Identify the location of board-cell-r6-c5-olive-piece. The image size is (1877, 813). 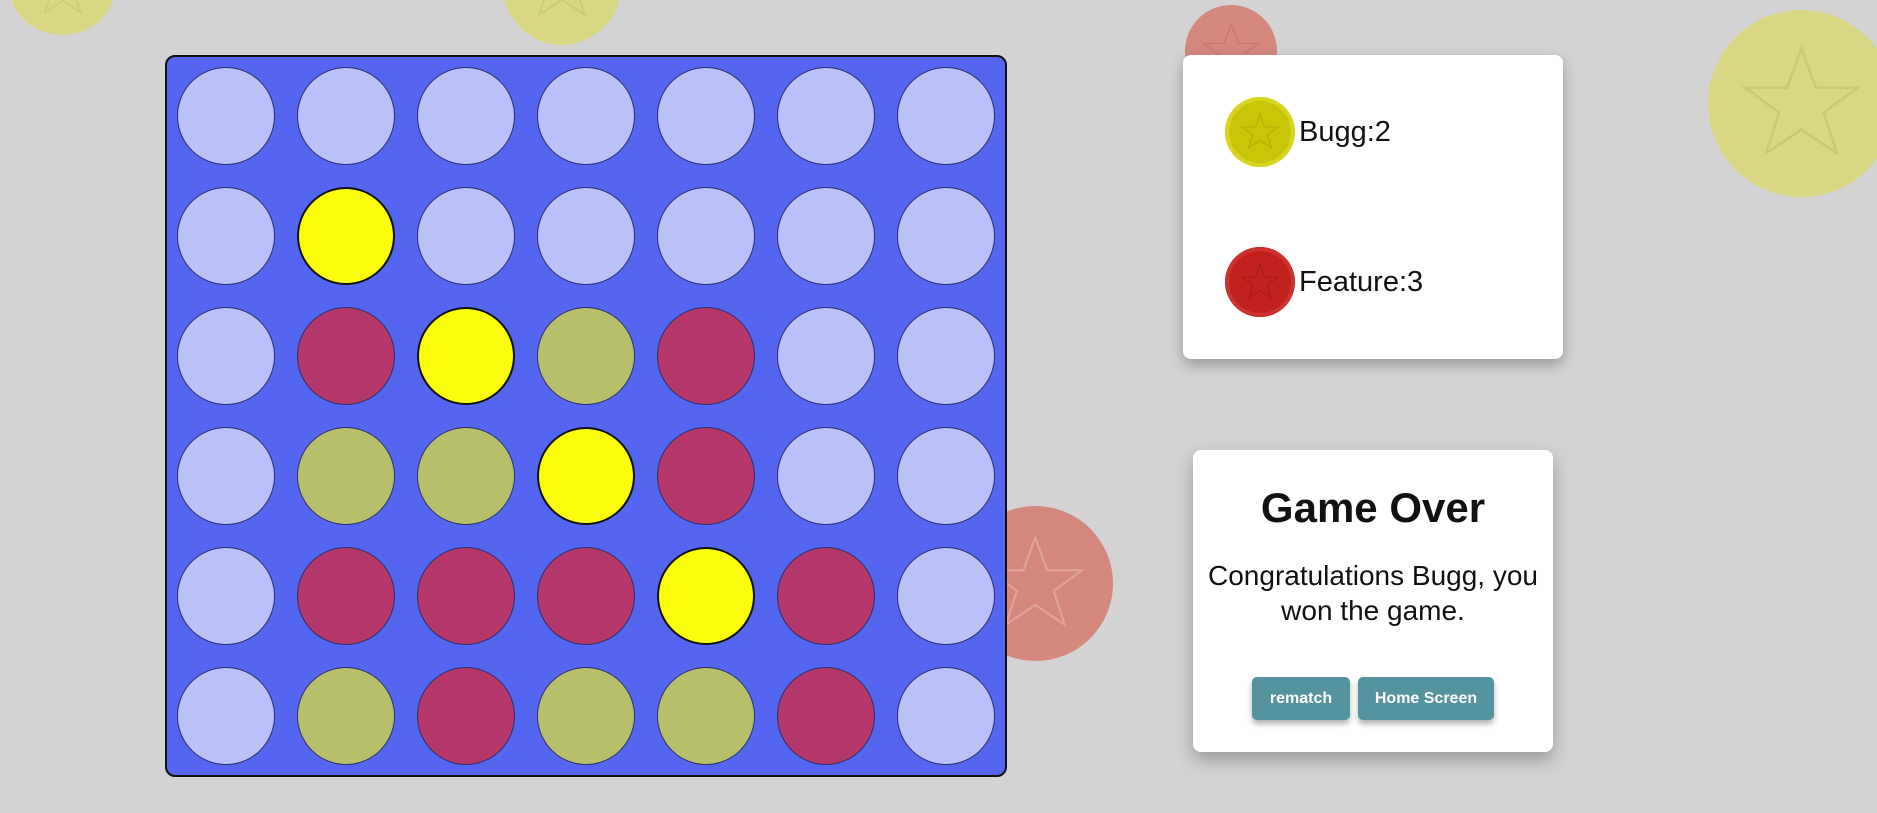
(706, 716).